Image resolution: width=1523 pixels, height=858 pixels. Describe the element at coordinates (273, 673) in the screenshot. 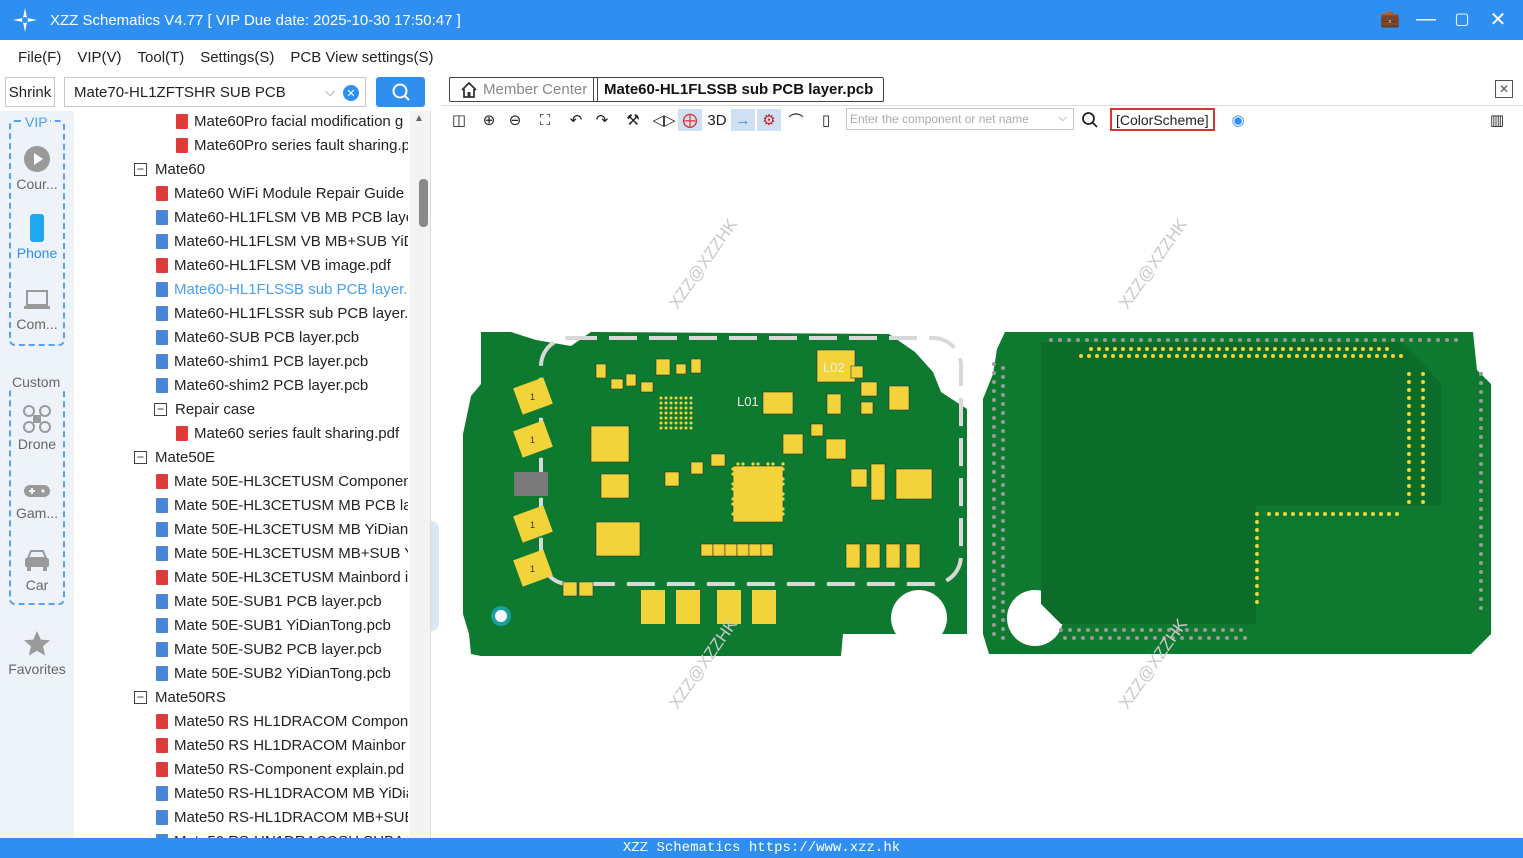

I see `tree-file: Mate 50E-SUB2 YiDianTong.pcb` at that location.